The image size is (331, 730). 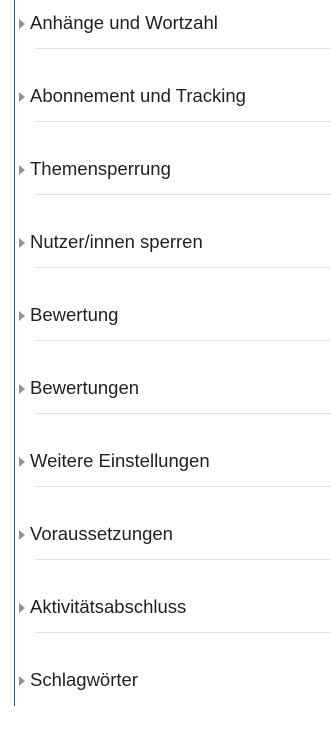 I want to click on section-header: Schlagwörter, so click(x=78, y=680).